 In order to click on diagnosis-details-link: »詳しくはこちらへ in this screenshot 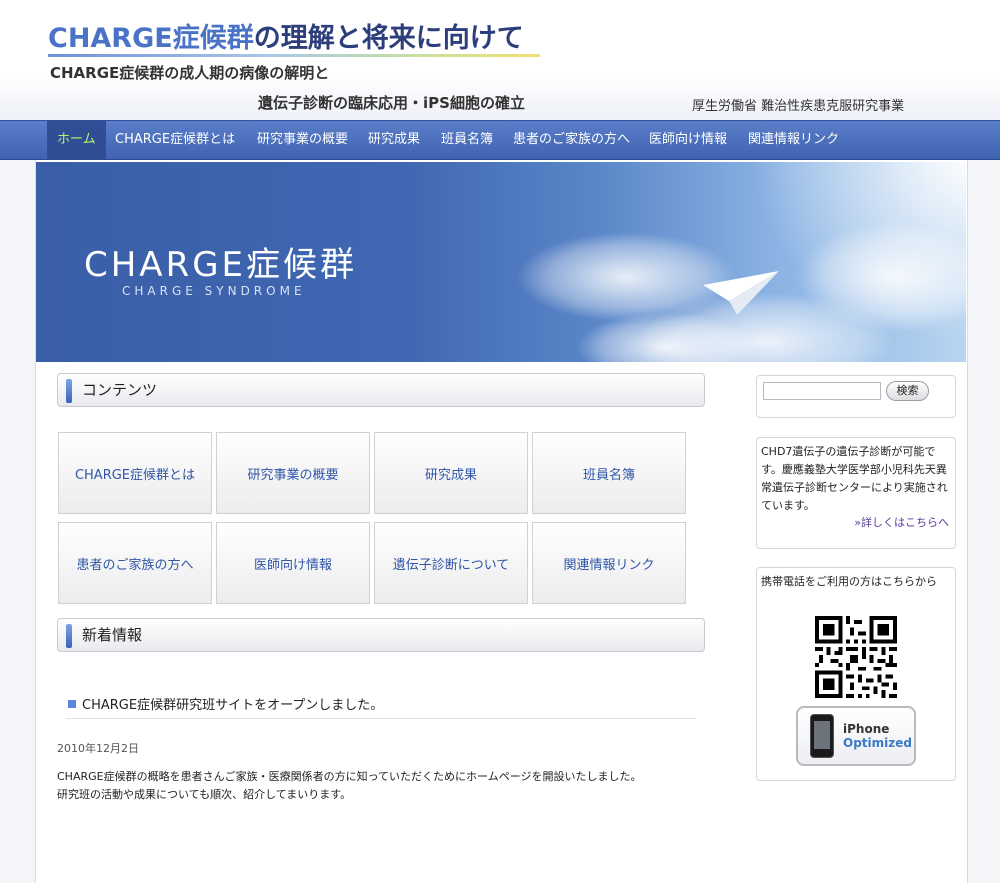, I will do `click(901, 522)`.